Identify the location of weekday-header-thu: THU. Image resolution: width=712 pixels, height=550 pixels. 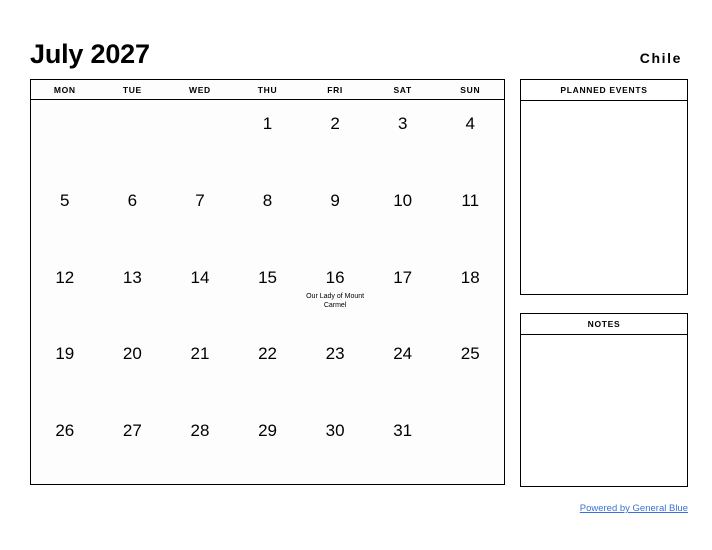
(267, 89).